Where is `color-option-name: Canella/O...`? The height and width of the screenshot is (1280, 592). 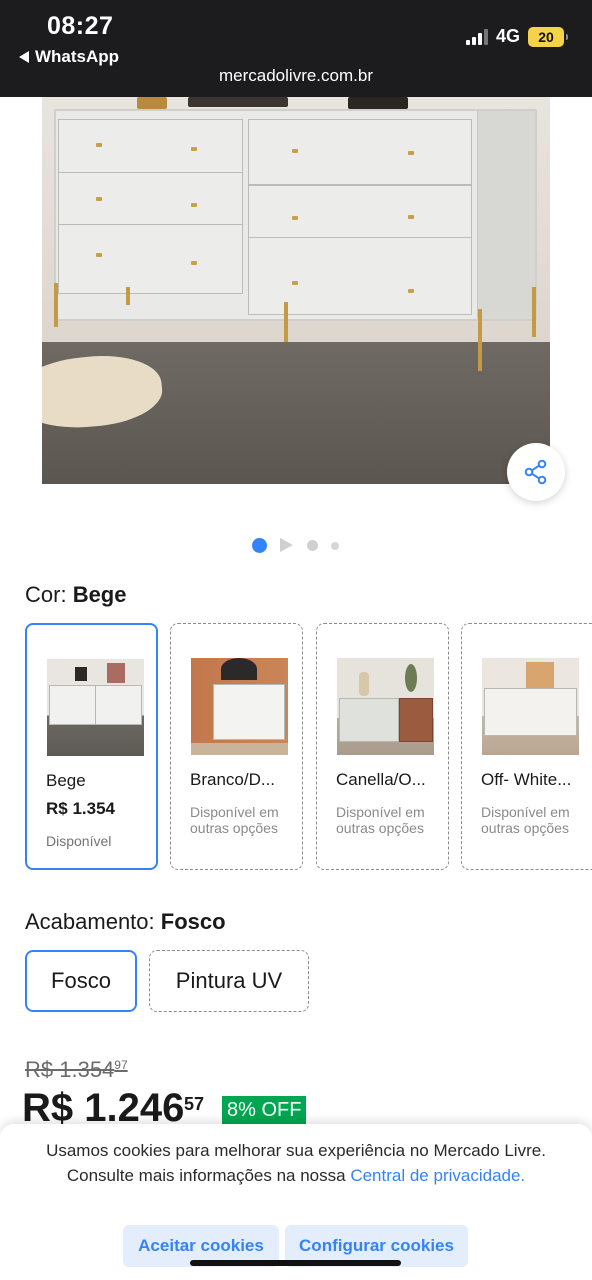 color-option-name: Canella/O... is located at coordinates (381, 779).